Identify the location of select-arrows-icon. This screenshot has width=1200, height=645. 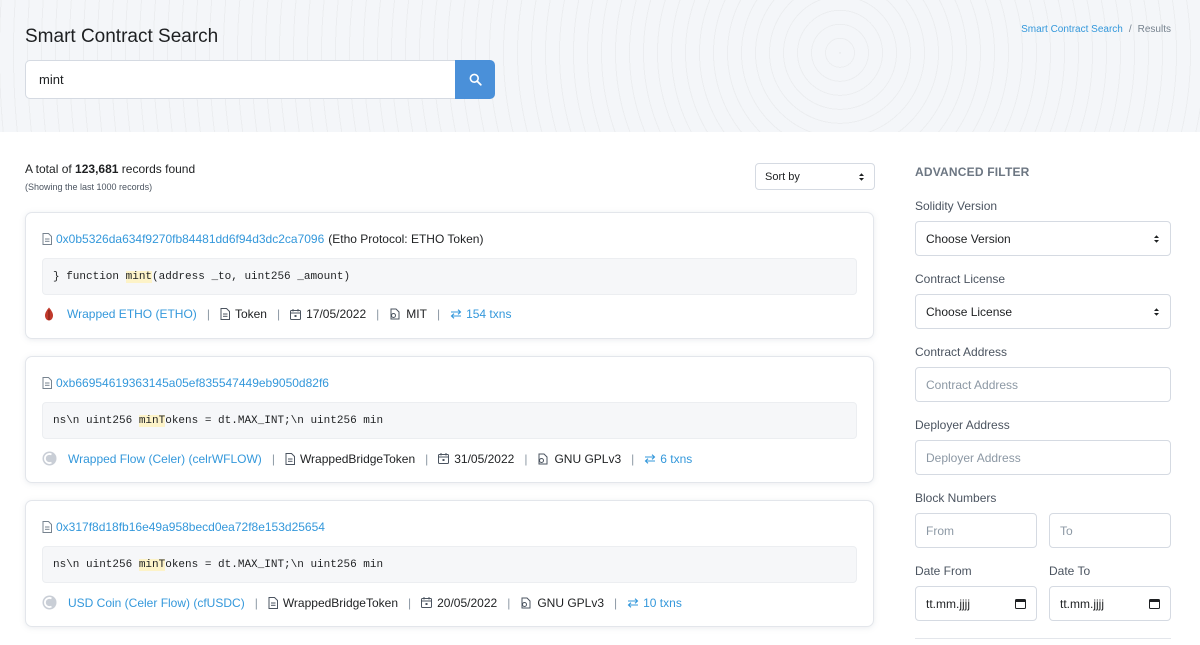
(861, 177).